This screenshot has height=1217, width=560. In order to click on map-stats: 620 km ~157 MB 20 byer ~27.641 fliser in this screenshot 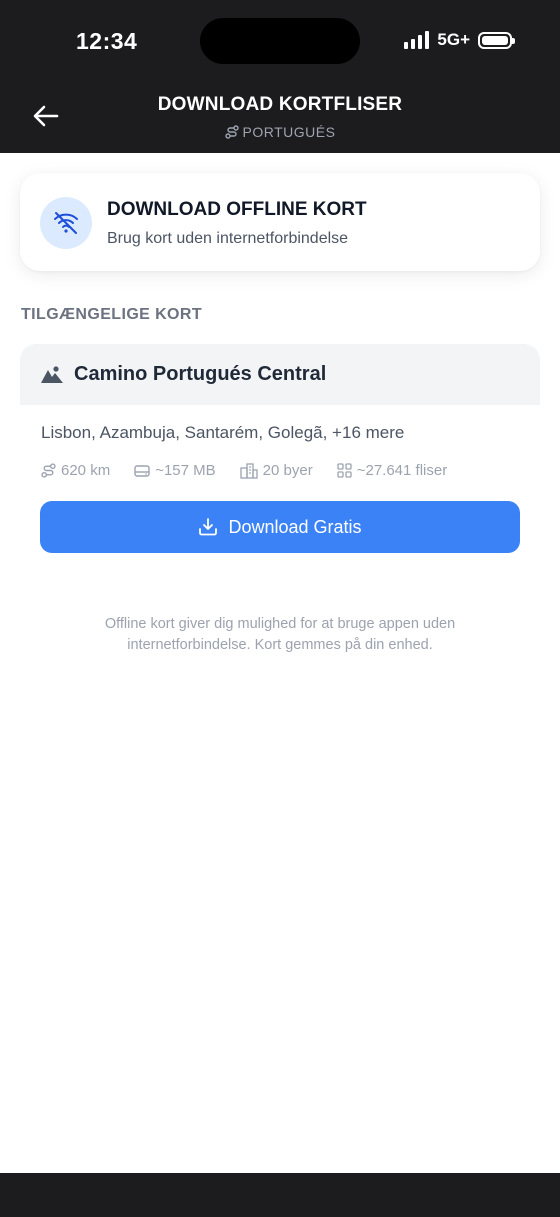, I will do `click(244, 470)`.